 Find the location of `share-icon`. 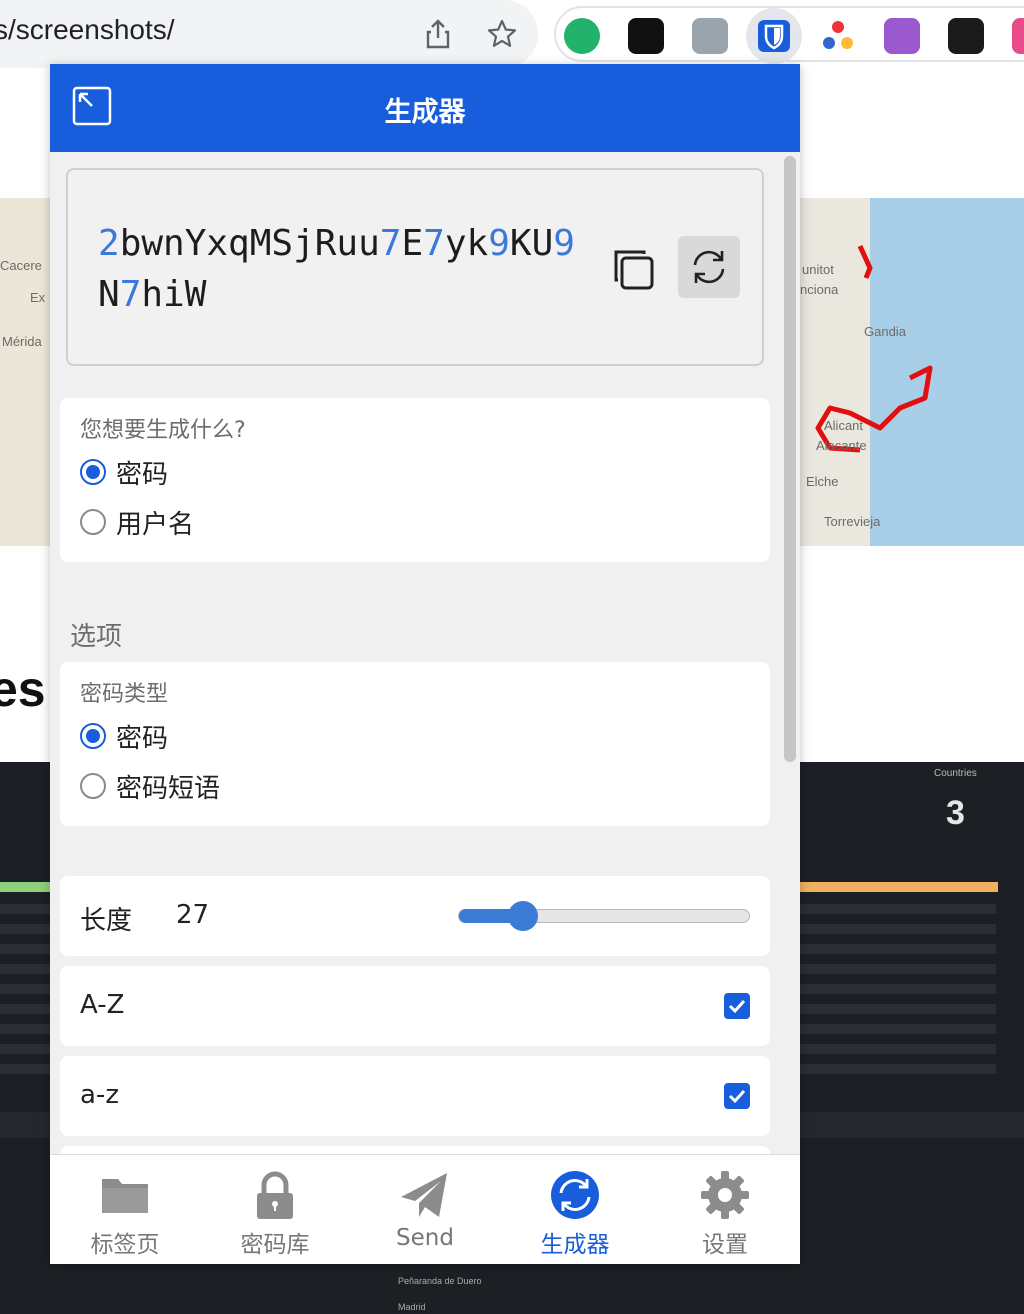

share-icon is located at coordinates (438, 34).